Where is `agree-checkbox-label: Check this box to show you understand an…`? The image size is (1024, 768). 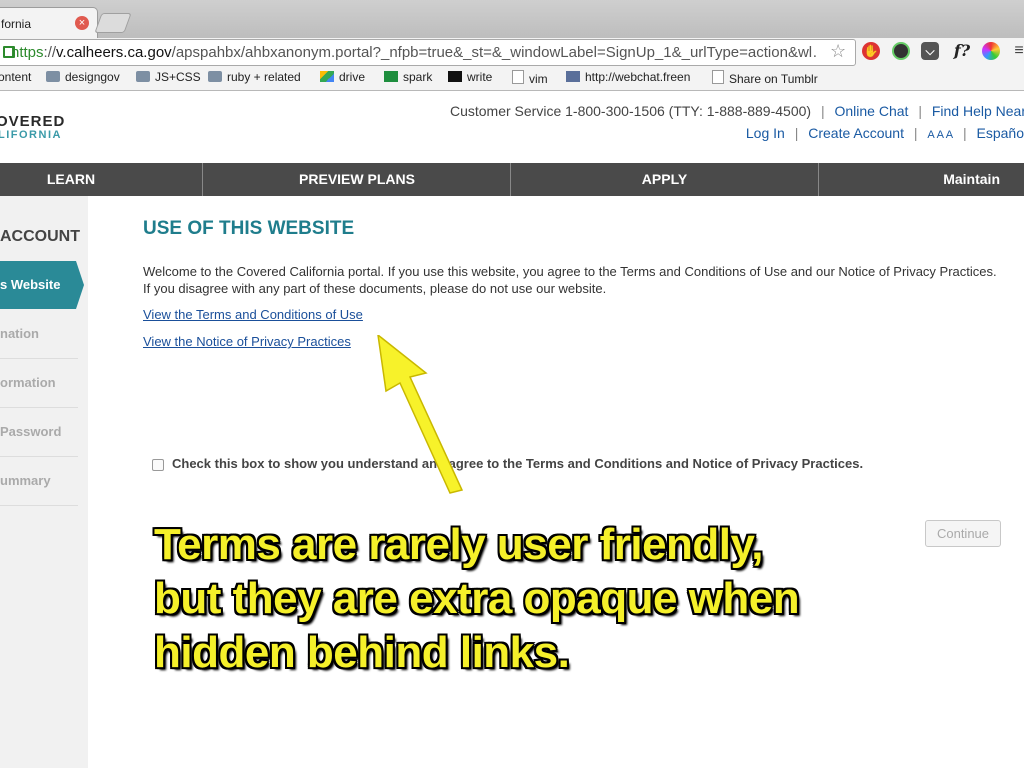
agree-checkbox-label: Check this box to show you understand an… is located at coordinates (518, 463).